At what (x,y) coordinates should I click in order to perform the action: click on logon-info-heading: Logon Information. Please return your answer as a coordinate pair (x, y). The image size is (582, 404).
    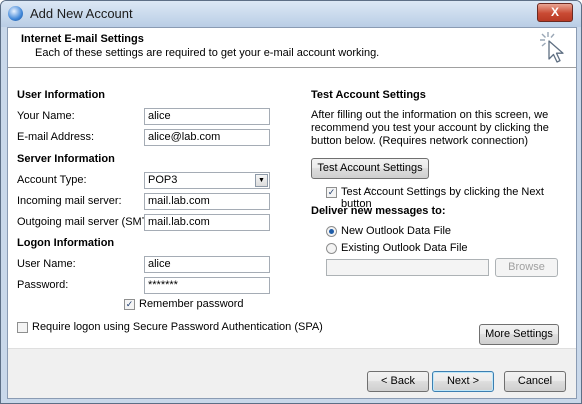
    Looking at the image, I should click on (66, 243).